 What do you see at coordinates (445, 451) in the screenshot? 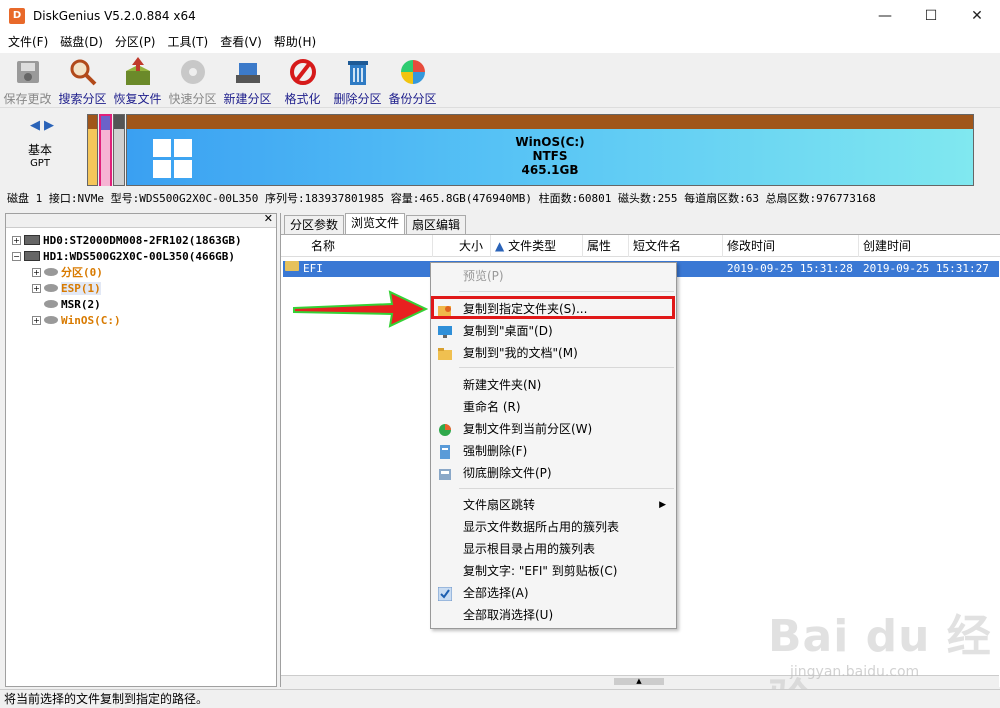
I see `force-delete-icon` at bounding box center [445, 451].